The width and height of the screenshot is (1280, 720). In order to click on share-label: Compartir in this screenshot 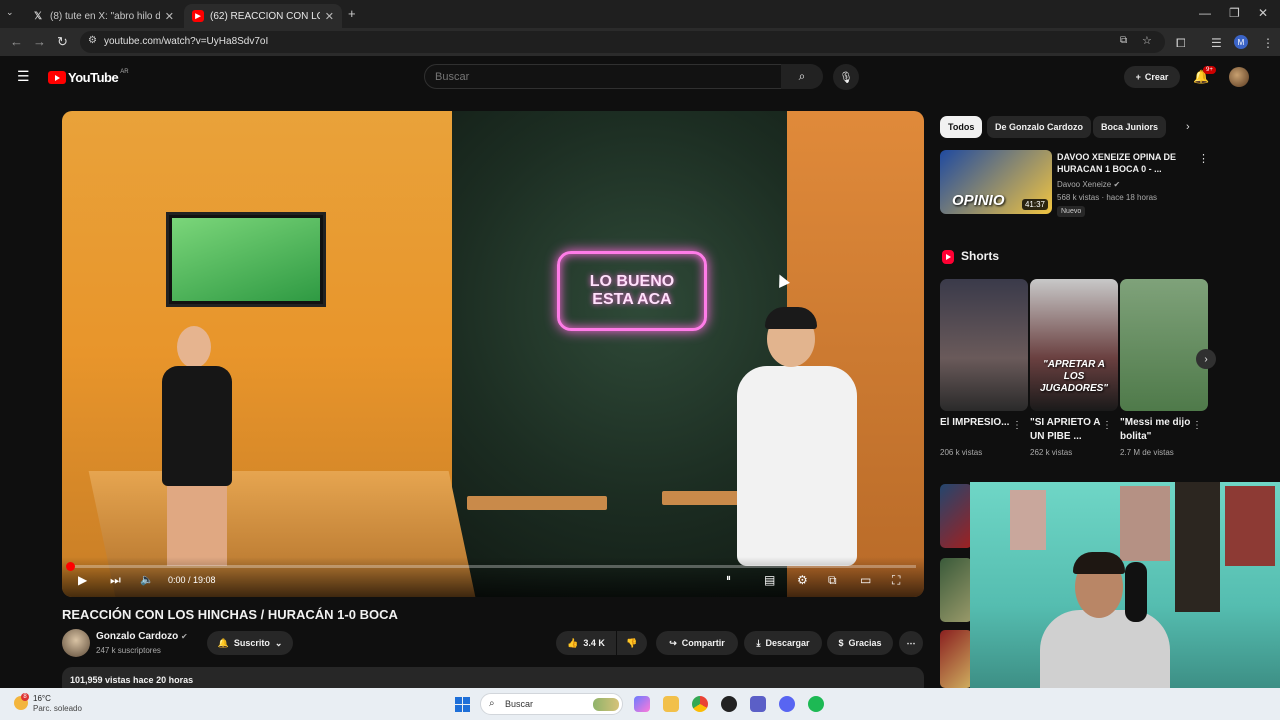, I will do `click(703, 643)`.